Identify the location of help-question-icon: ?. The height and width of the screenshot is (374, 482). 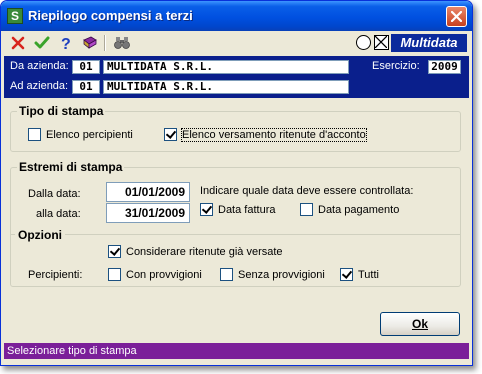
(66, 43).